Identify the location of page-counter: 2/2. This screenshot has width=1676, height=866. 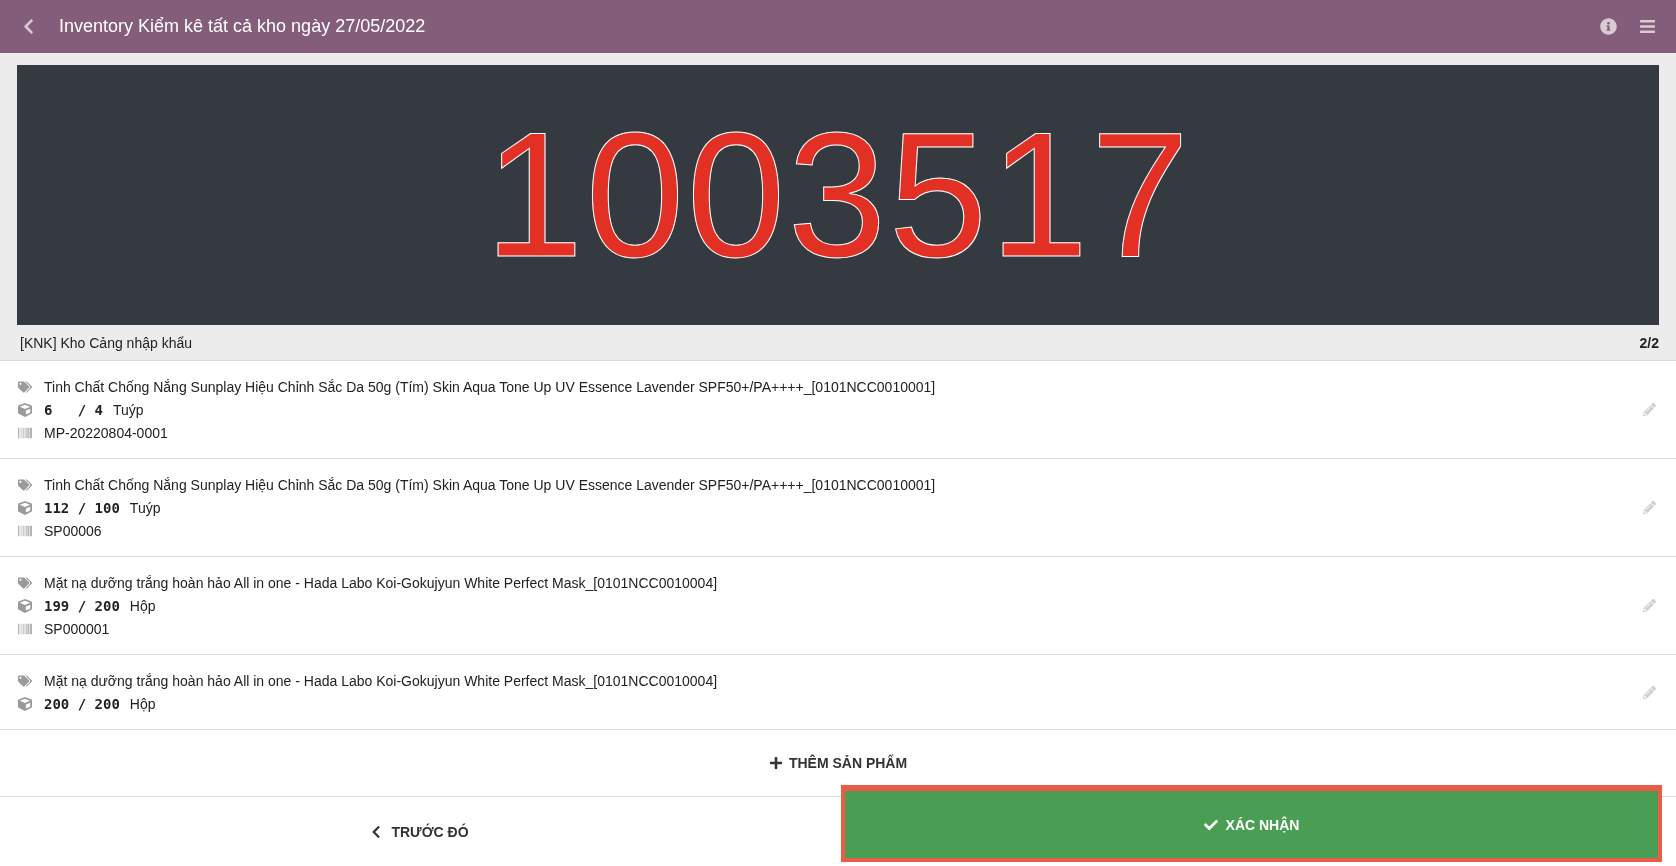
(1649, 342).